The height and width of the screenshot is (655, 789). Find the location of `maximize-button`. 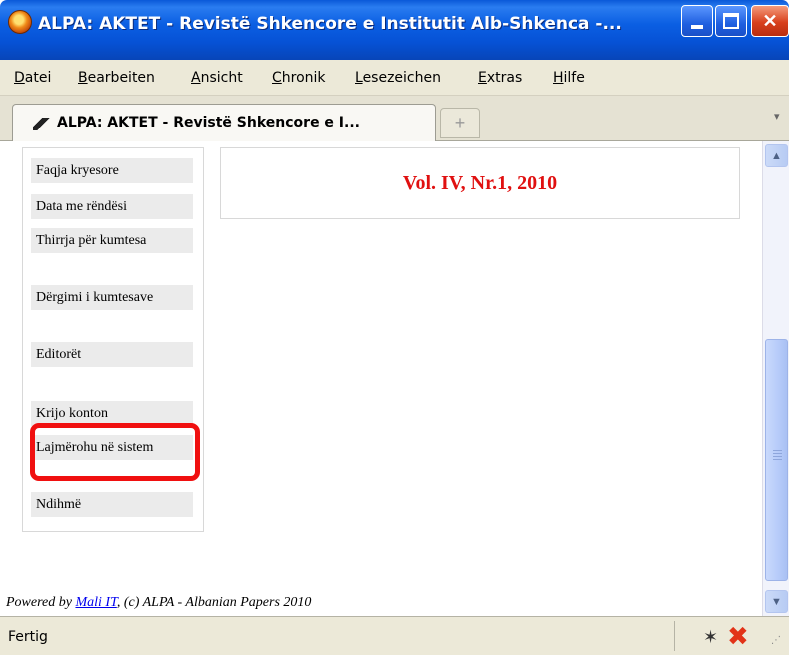

maximize-button is located at coordinates (731, 21).